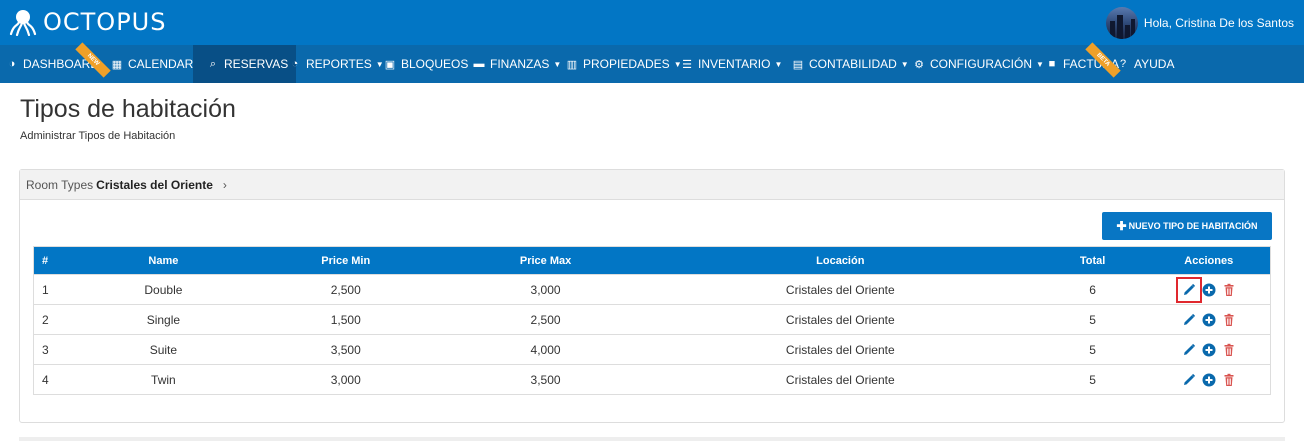 The width and height of the screenshot is (1304, 441). What do you see at coordinates (256, 64) in the screenshot?
I see `nav-item-label: RESERVAS` at bounding box center [256, 64].